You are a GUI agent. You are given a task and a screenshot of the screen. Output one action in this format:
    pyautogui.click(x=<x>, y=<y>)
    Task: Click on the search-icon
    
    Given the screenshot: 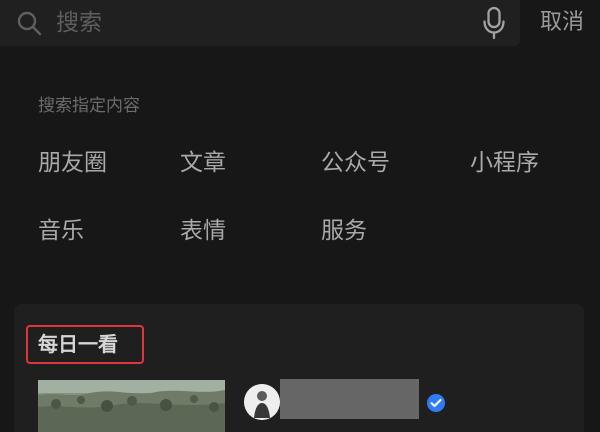 What is the action you would take?
    pyautogui.click(x=29, y=23)
    